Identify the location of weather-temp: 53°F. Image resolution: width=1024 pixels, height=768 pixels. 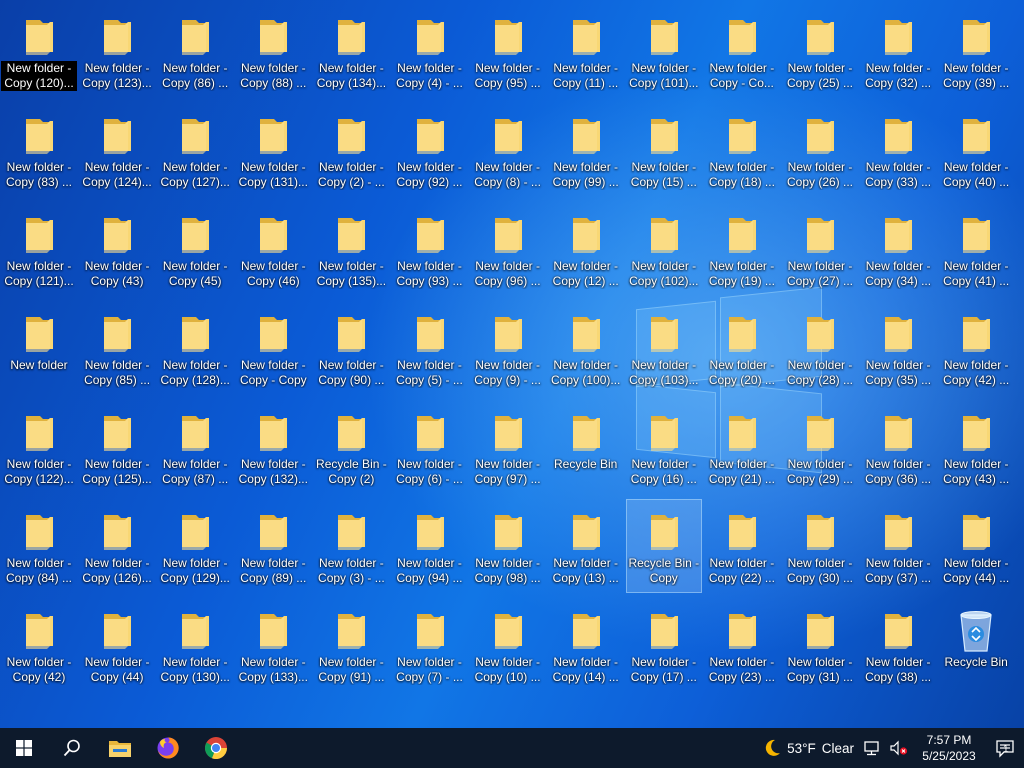
(801, 748).